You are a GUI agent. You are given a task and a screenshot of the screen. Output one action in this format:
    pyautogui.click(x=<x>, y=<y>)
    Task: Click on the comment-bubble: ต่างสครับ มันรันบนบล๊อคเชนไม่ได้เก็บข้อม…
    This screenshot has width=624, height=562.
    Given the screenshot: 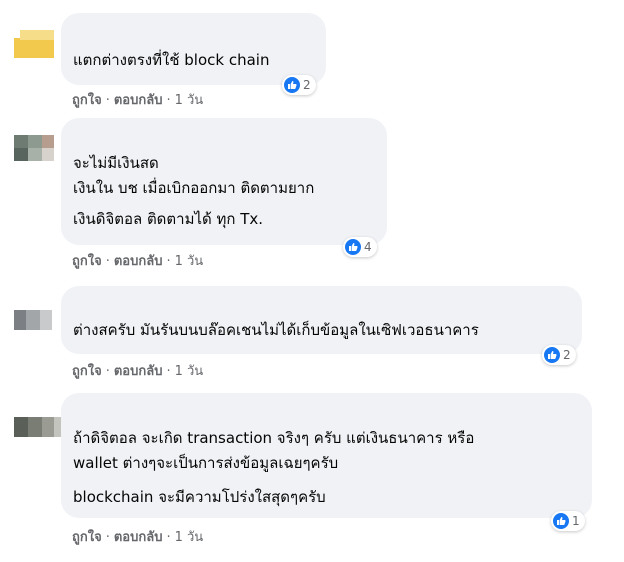 What is the action you would take?
    pyautogui.click(x=321, y=320)
    